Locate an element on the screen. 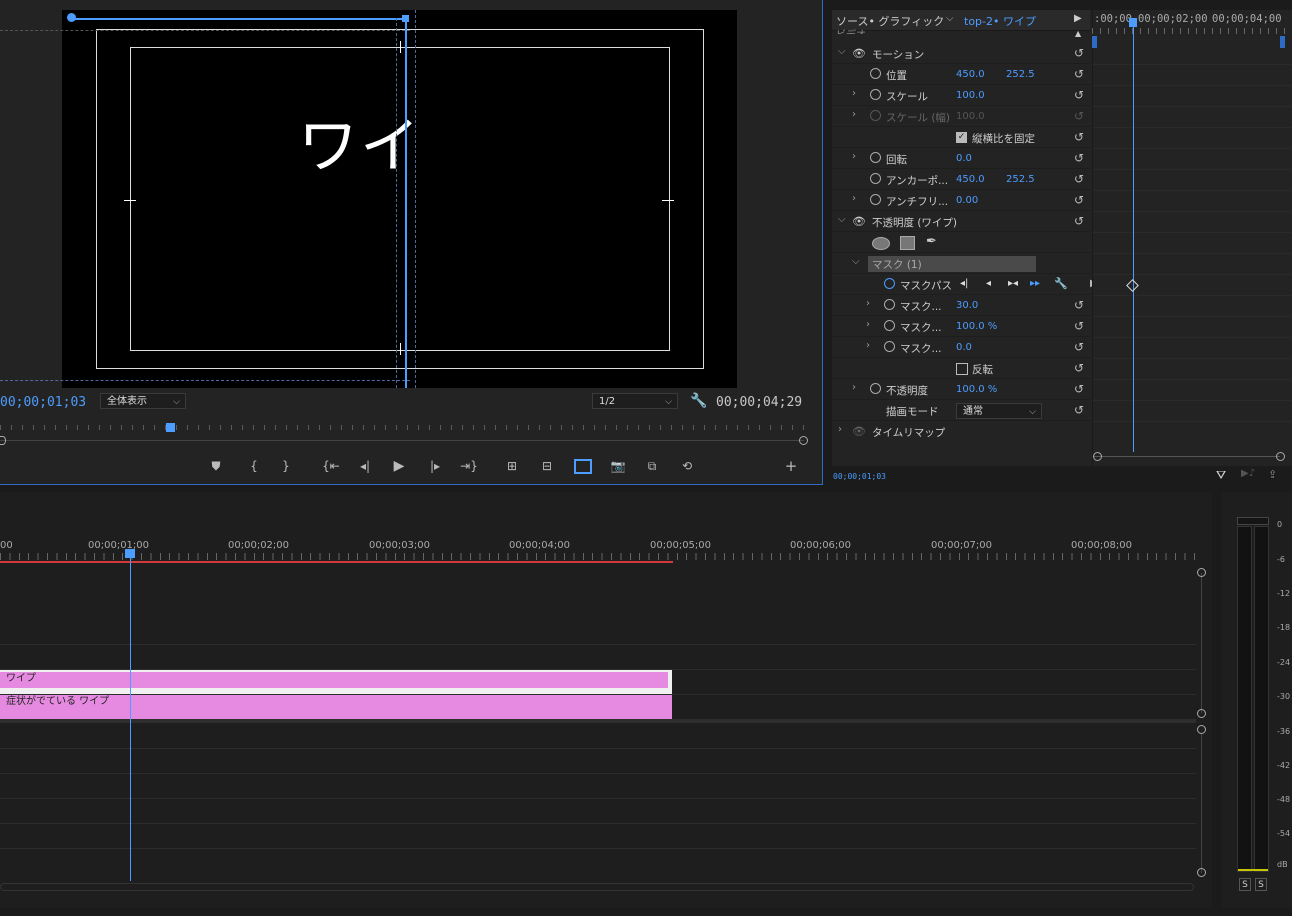 The image size is (1292, 916). mask-row: ⌵ マスク (1) is located at coordinates (961, 264).